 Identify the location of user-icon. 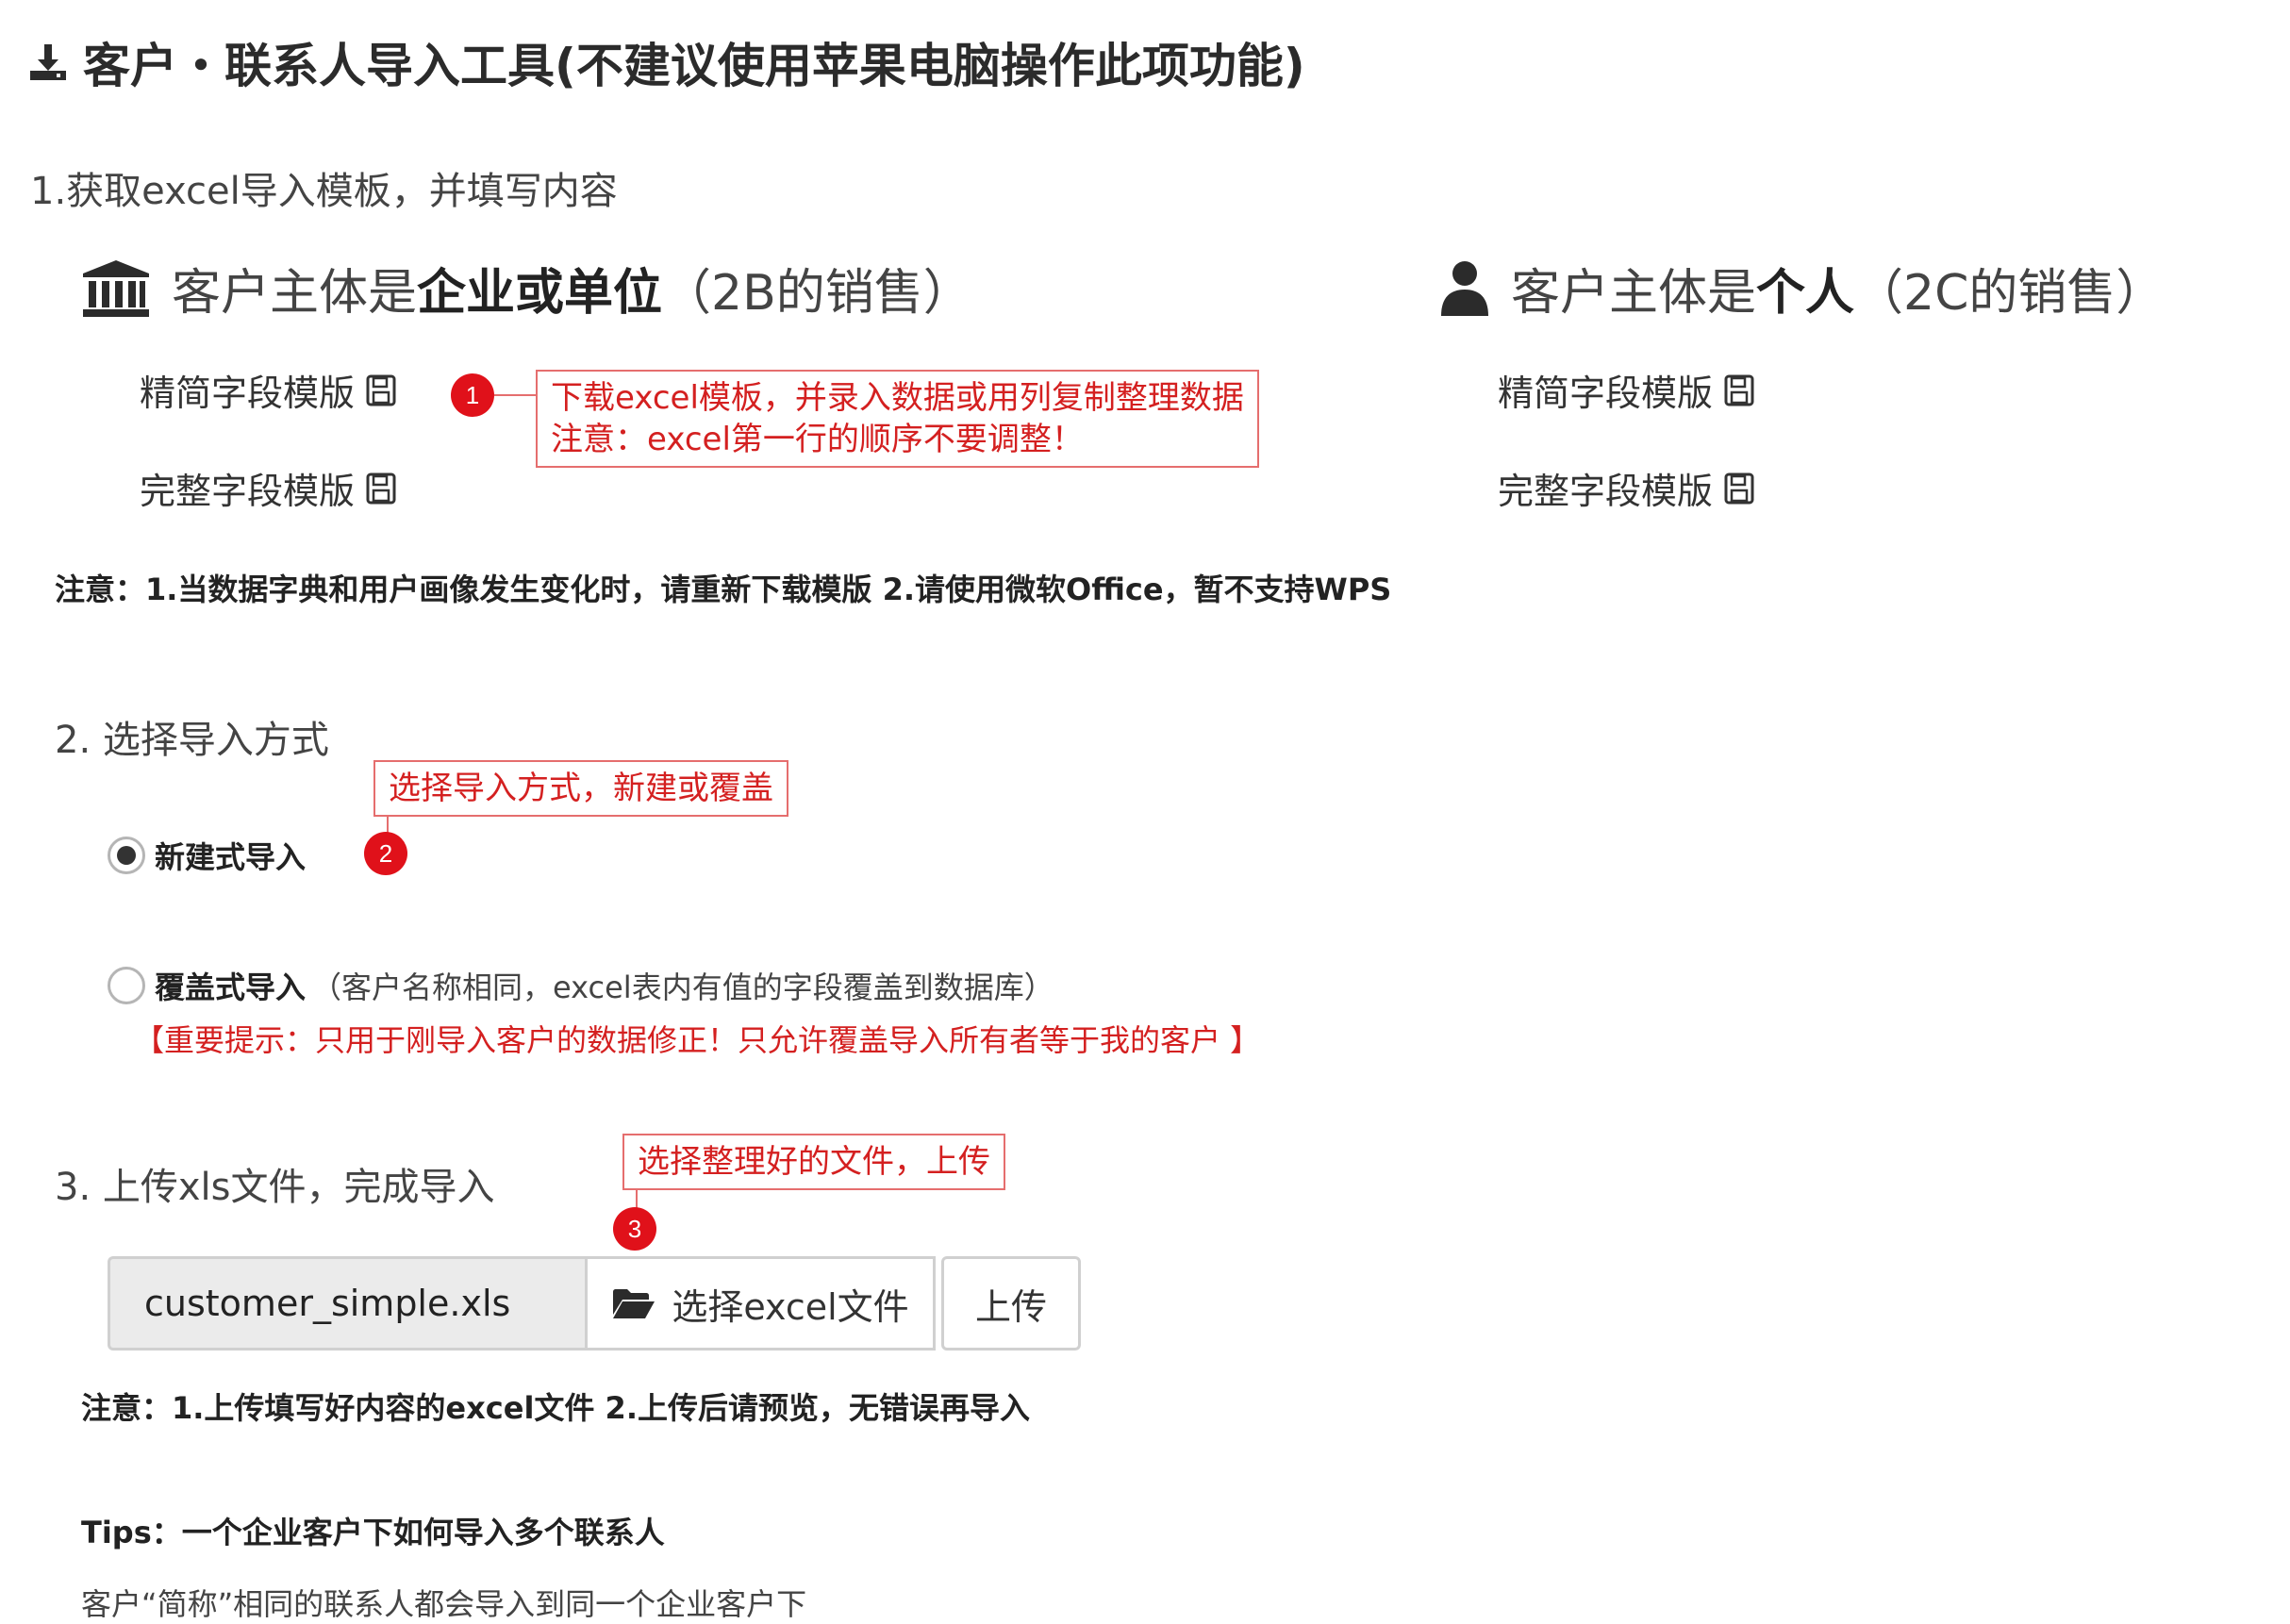
(1464, 288).